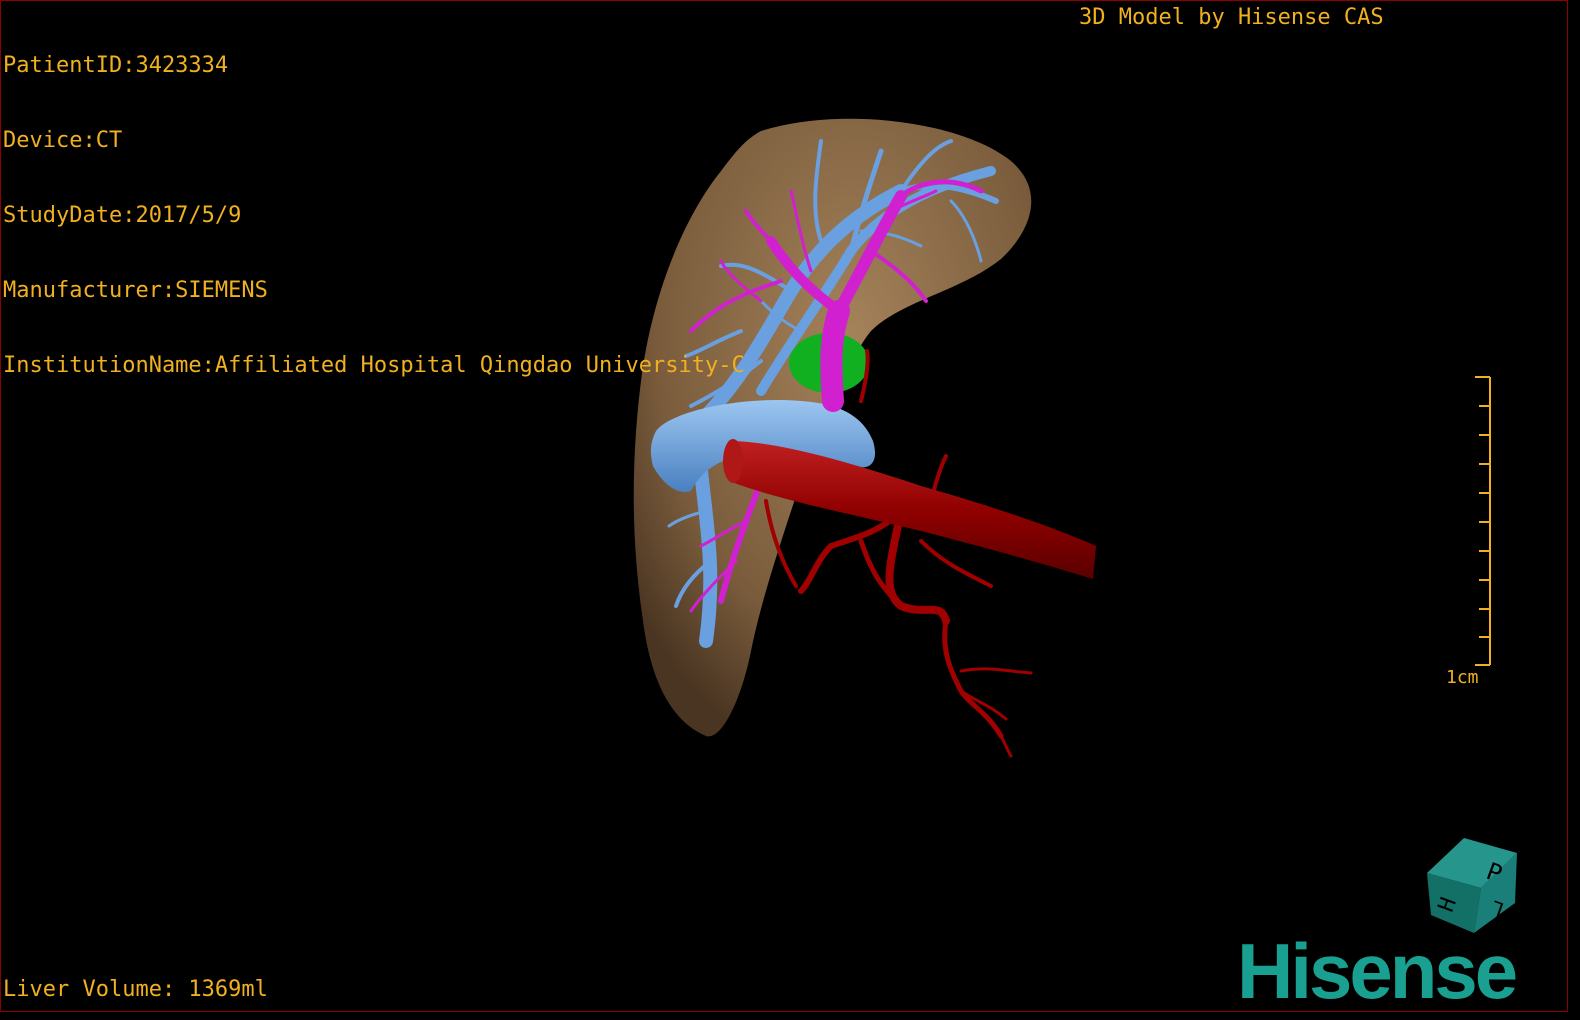 This screenshot has width=1580, height=1020. What do you see at coordinates (1483, 521) in the screenshot?
I see `scale-bar` at bounding box center [1483, 521].